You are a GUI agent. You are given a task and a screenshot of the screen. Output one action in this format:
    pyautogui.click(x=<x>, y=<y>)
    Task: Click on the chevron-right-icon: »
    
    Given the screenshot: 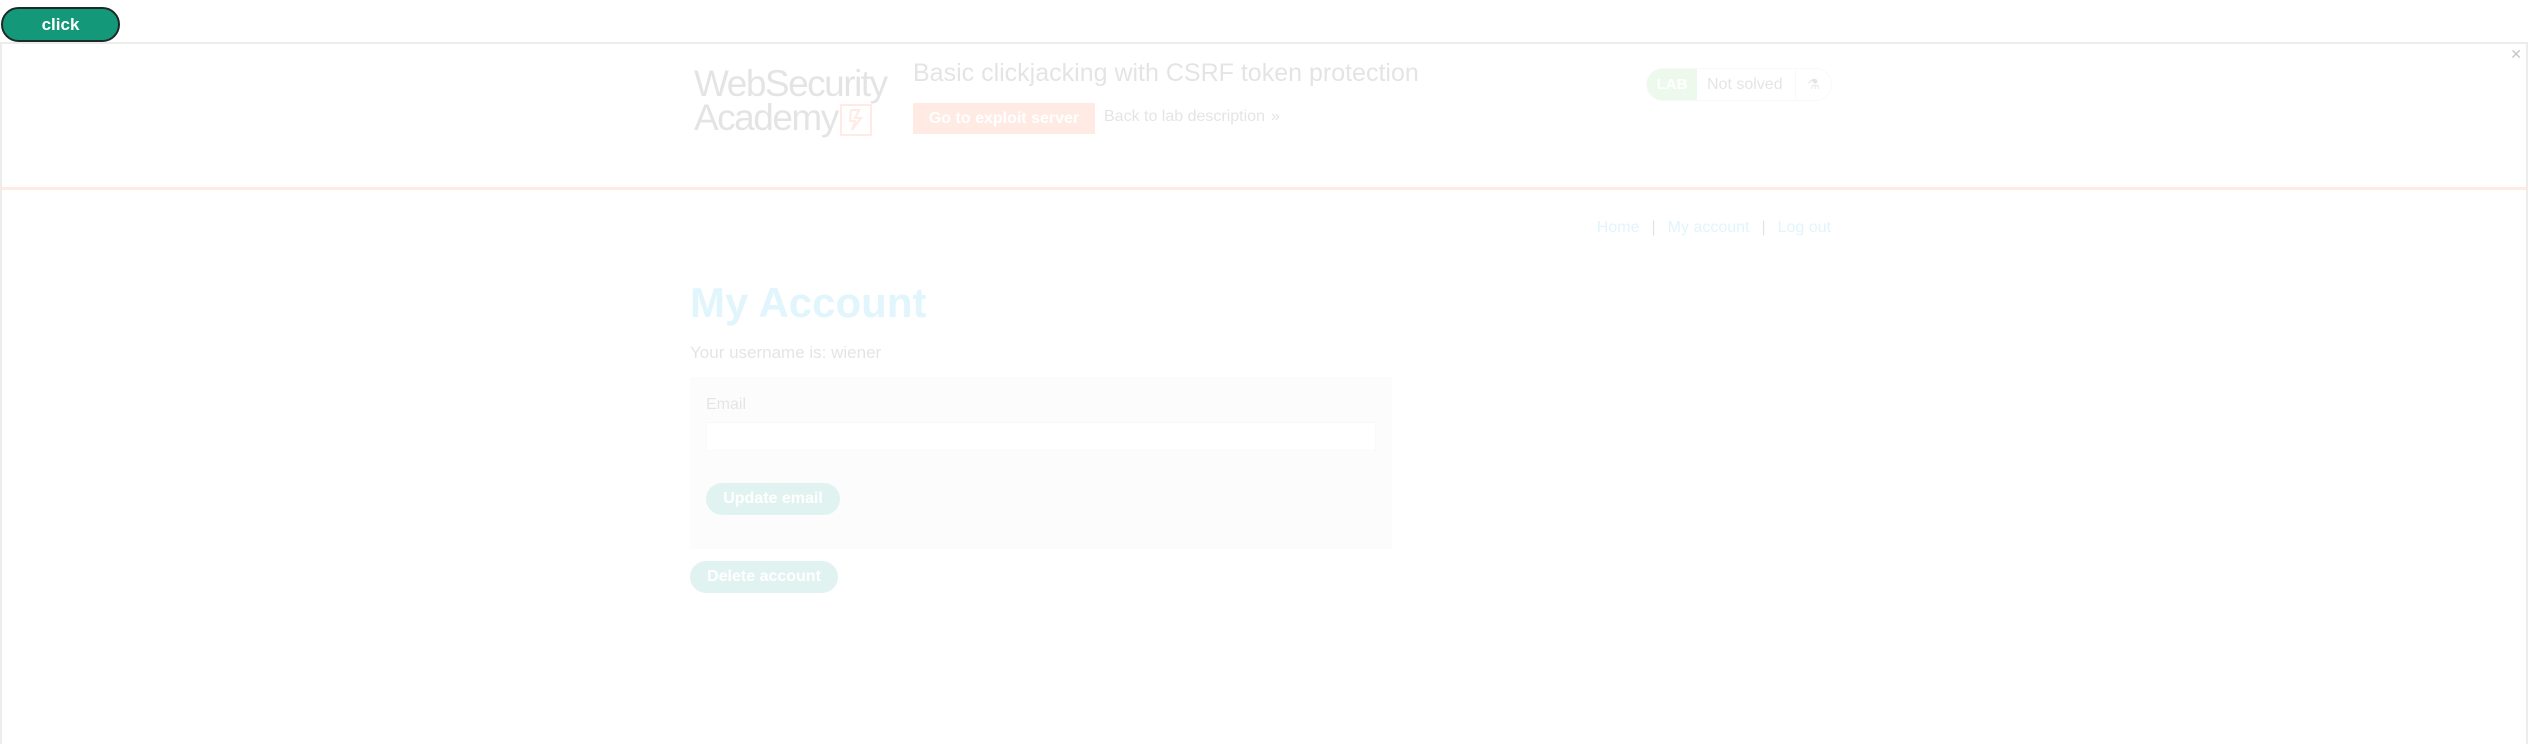 What is the action you would take?
    pyautogui.click(x=1275, y=116)
    